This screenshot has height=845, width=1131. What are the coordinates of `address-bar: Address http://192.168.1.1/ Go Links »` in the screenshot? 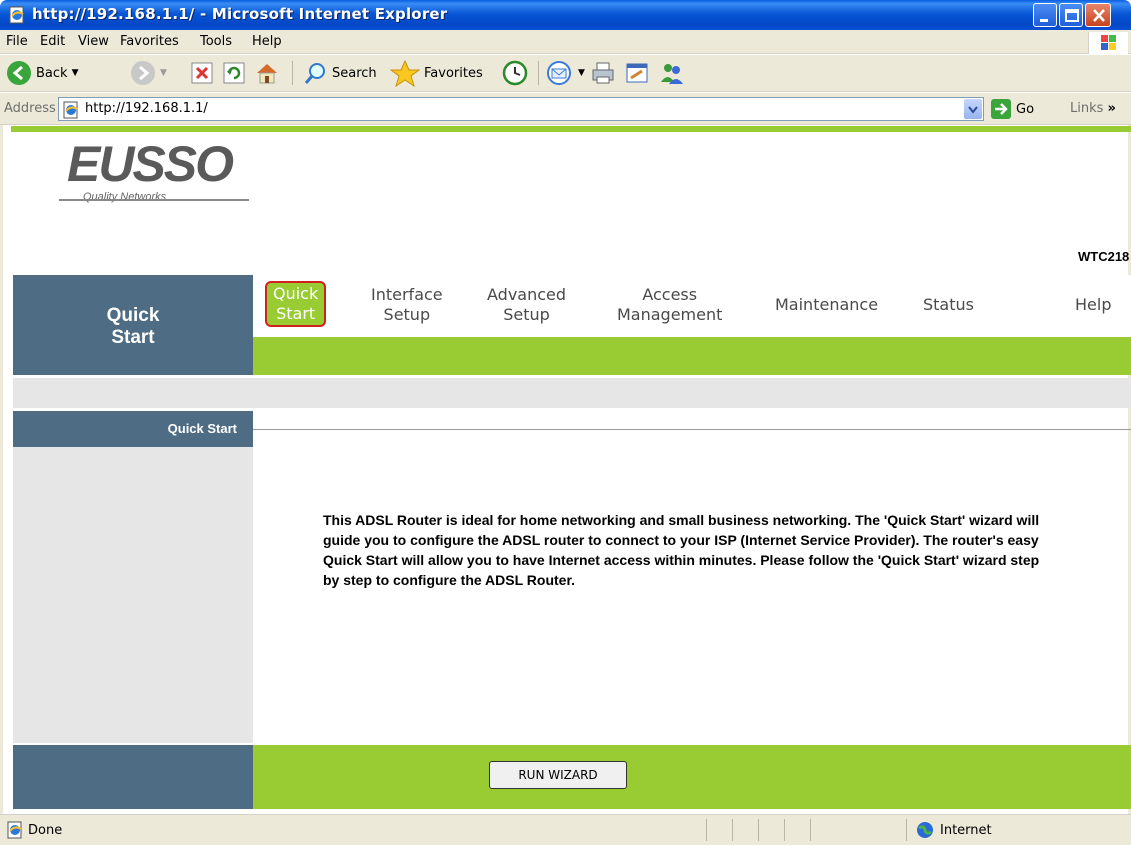 It's located at (565, 109).